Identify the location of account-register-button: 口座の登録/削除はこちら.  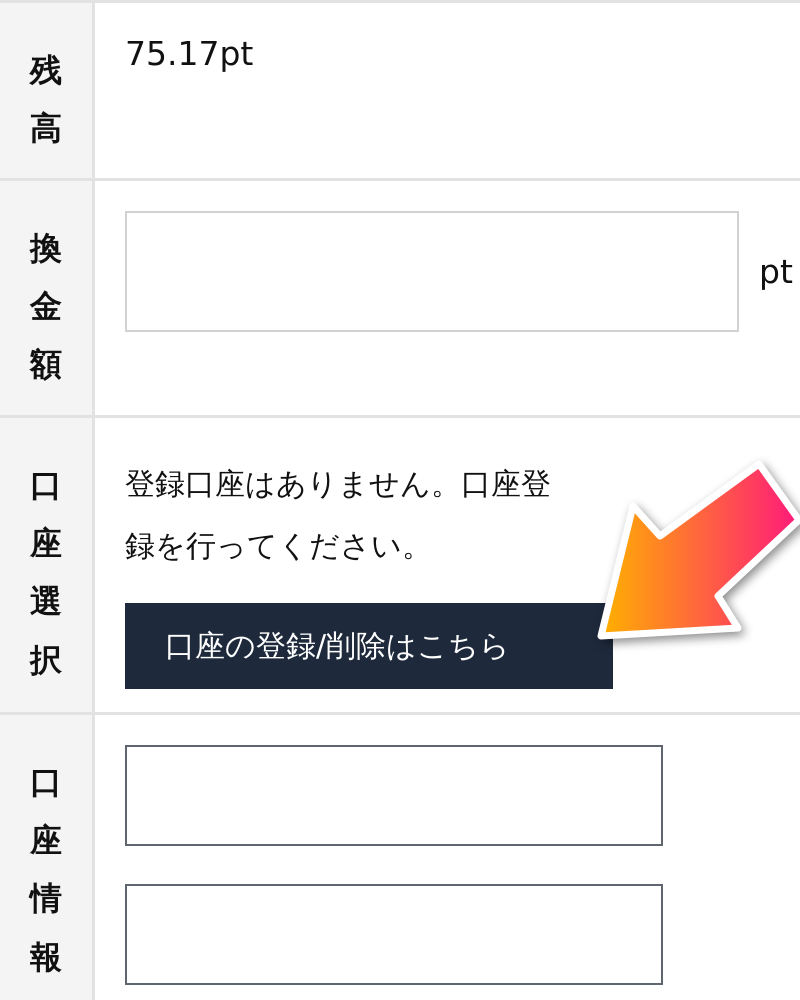
(369, 646).